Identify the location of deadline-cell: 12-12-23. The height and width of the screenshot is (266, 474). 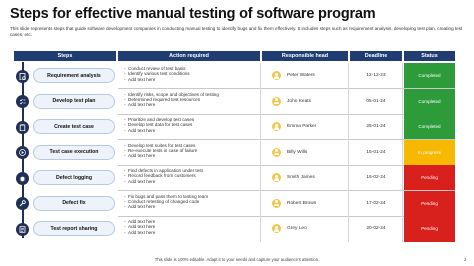
(376, 76).